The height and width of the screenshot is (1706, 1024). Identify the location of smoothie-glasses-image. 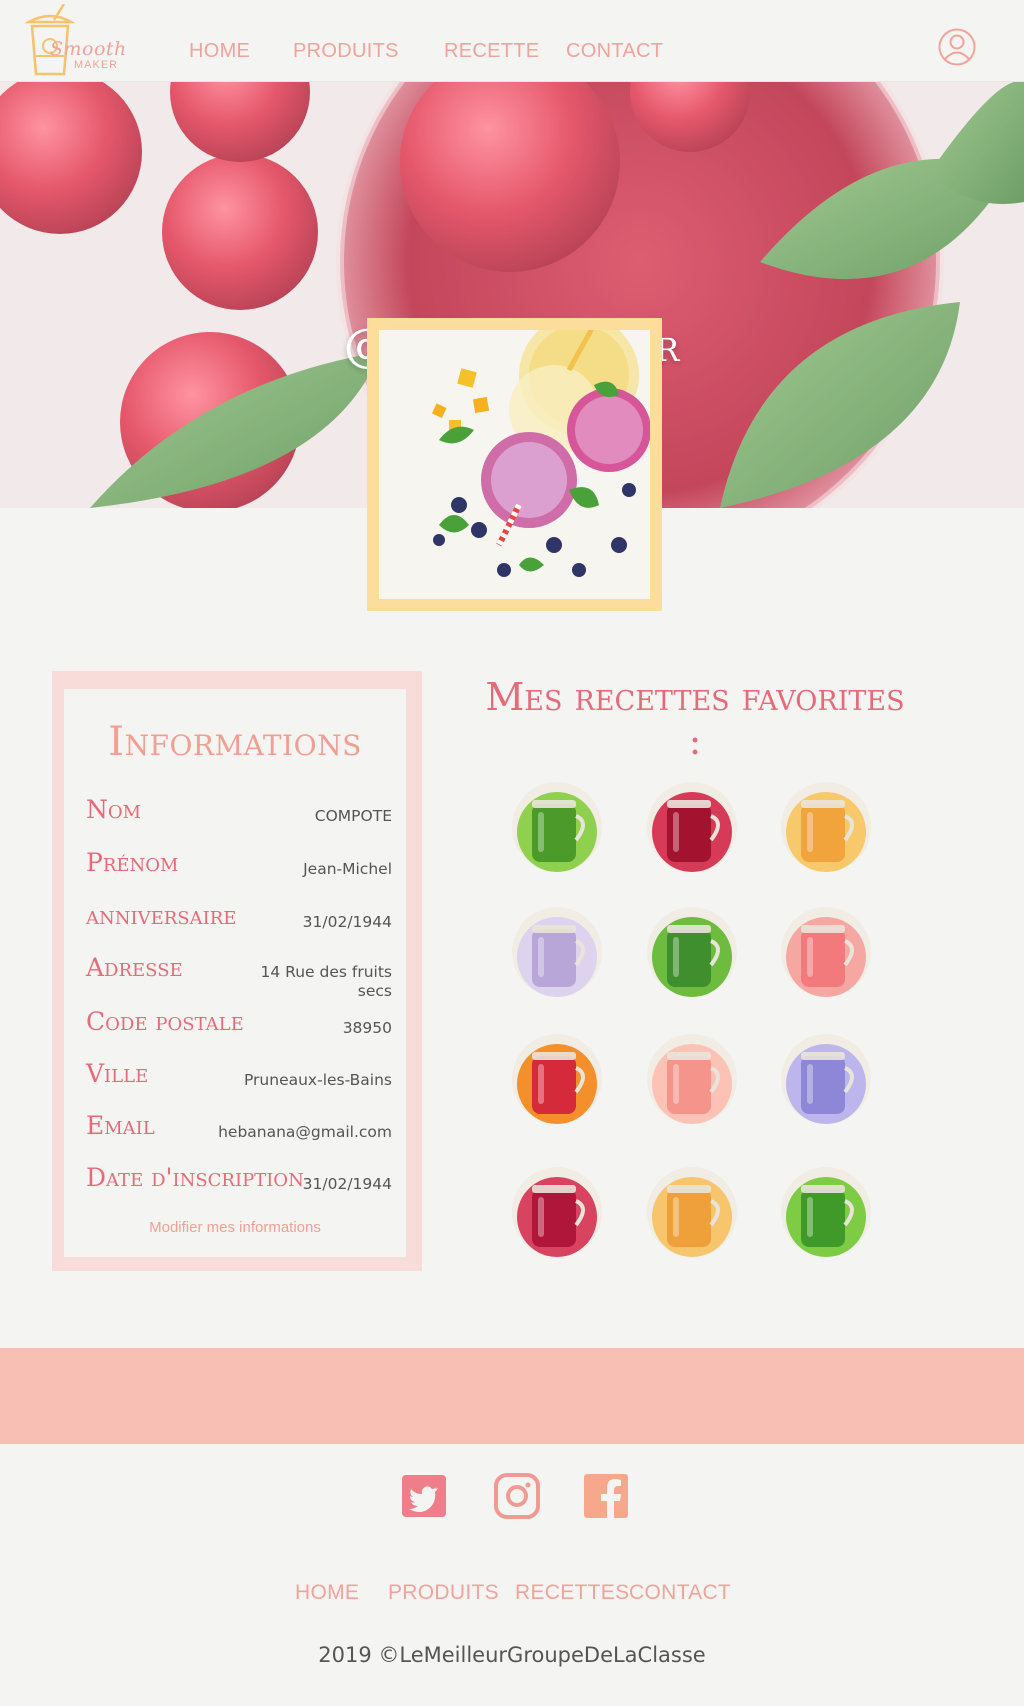
(514, 464).